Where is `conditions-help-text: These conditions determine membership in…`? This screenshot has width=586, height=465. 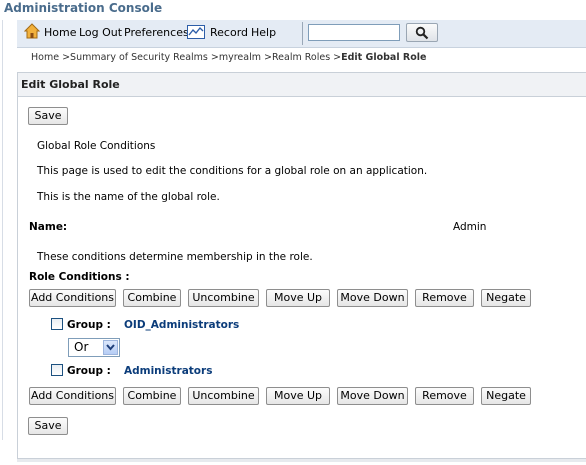 conditions-help-text: These conditions determine membership in… is located at coordinates (175, 257).